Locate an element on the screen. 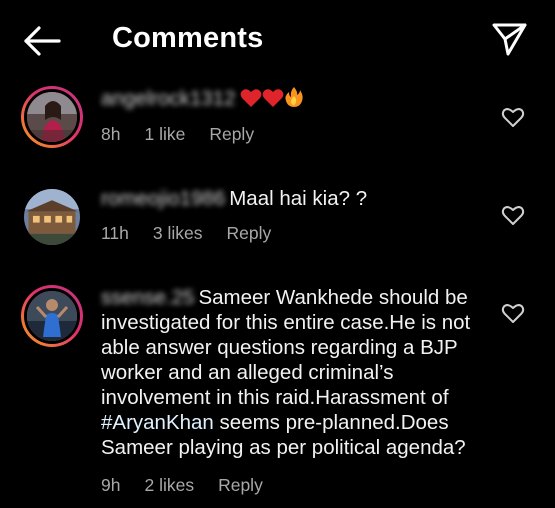 The height and width of the screenshot is (508, 555). avatar-photo-woman is located at coordinates (52, 117).